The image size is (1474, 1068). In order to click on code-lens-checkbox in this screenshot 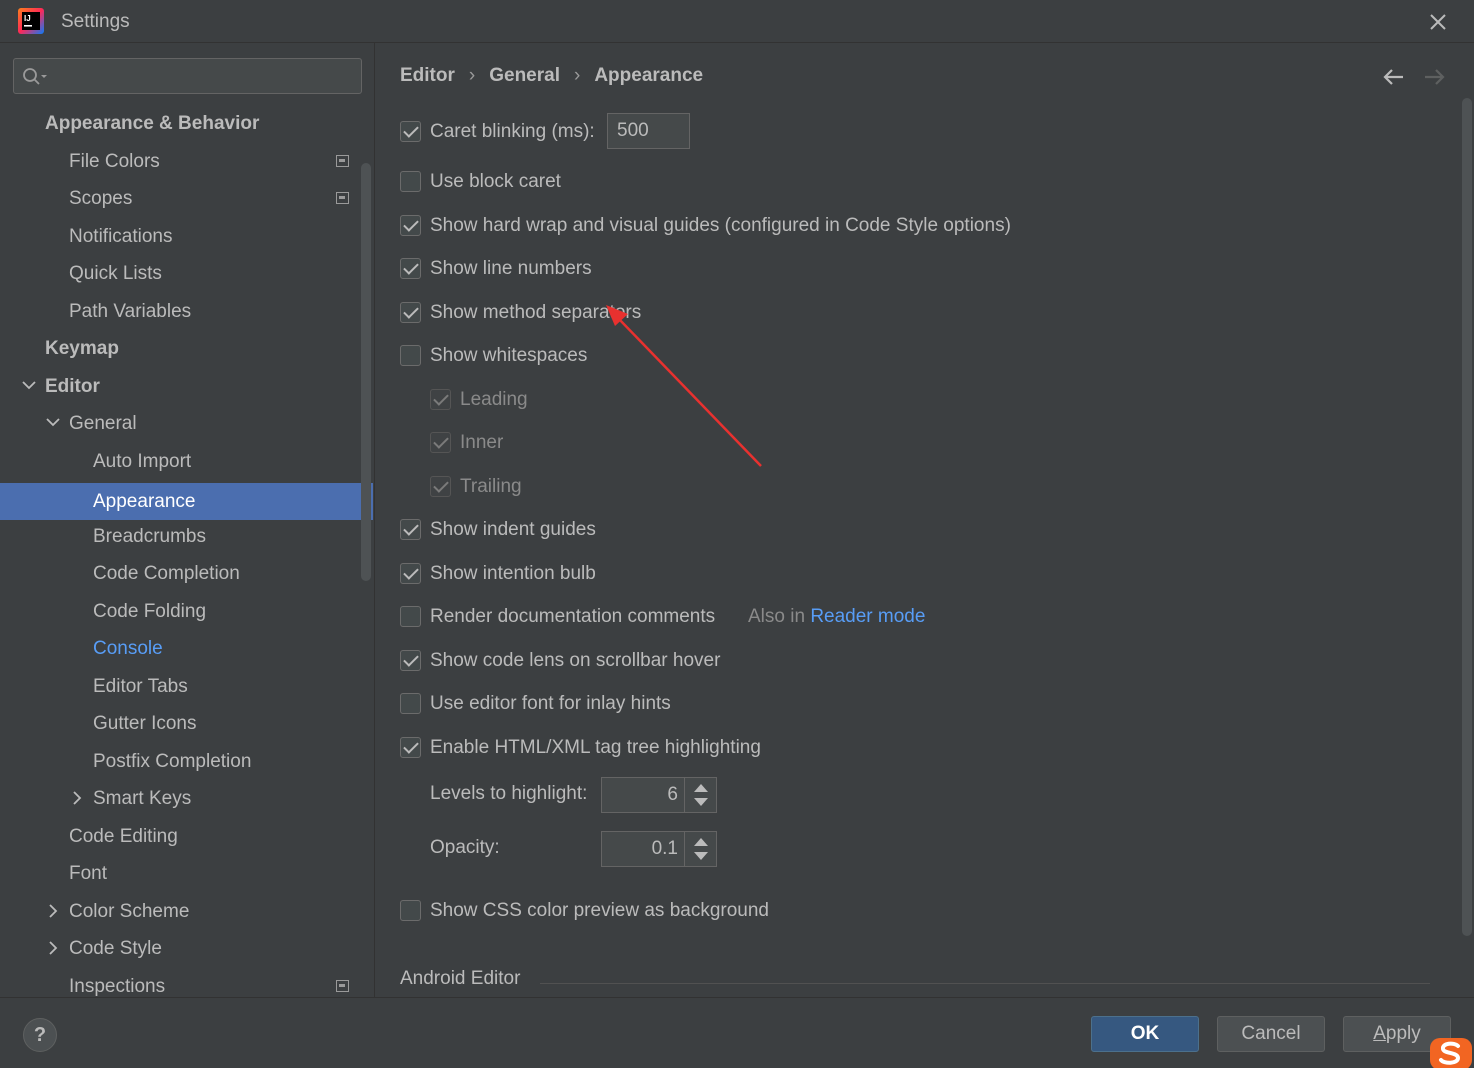, I will do `click(410, 660)`.